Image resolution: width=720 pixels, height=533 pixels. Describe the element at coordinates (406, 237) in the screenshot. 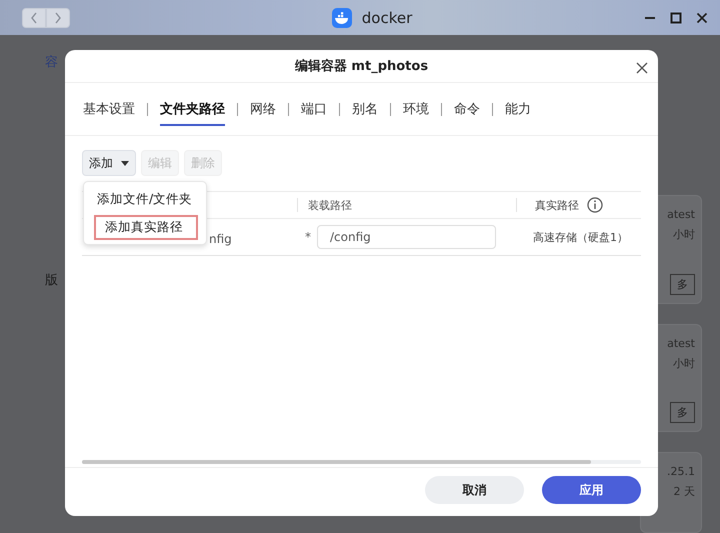

I see `mount-path-field: /config` at that location.